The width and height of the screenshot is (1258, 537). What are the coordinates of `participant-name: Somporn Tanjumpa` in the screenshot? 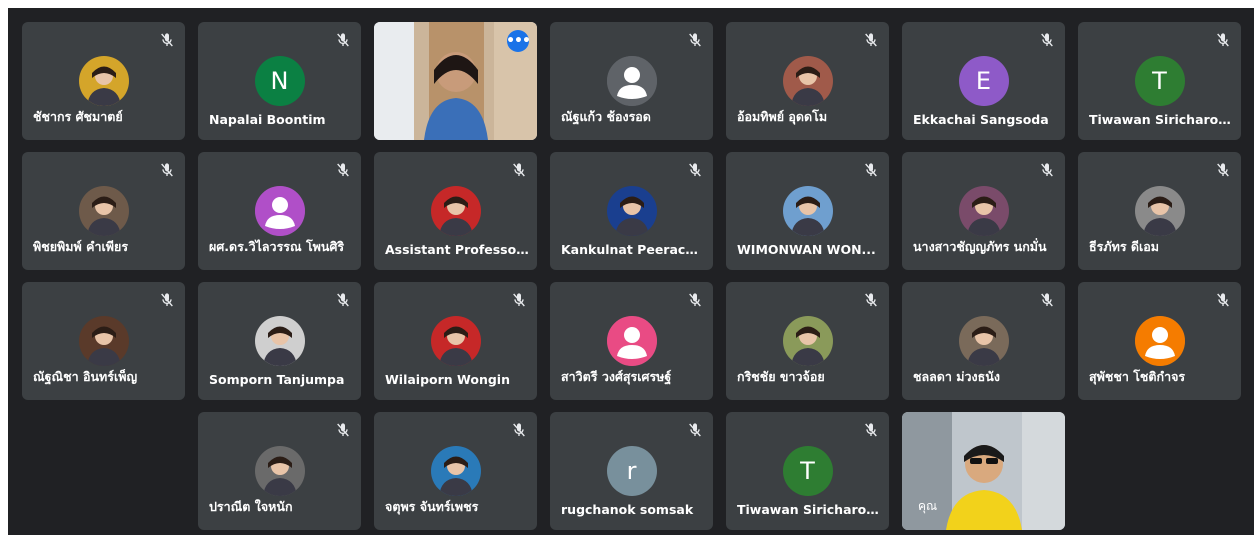 It's located at (277, 379).